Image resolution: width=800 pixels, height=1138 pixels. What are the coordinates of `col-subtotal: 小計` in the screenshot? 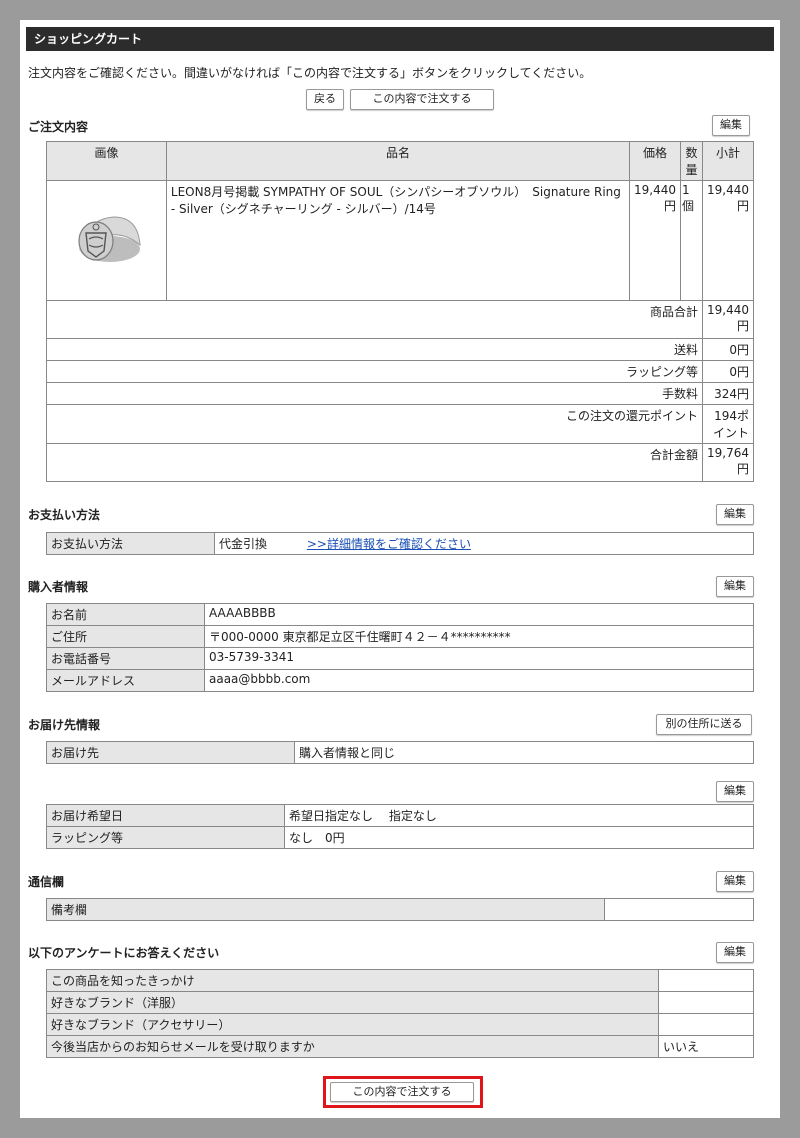 It's located at (728, 161).